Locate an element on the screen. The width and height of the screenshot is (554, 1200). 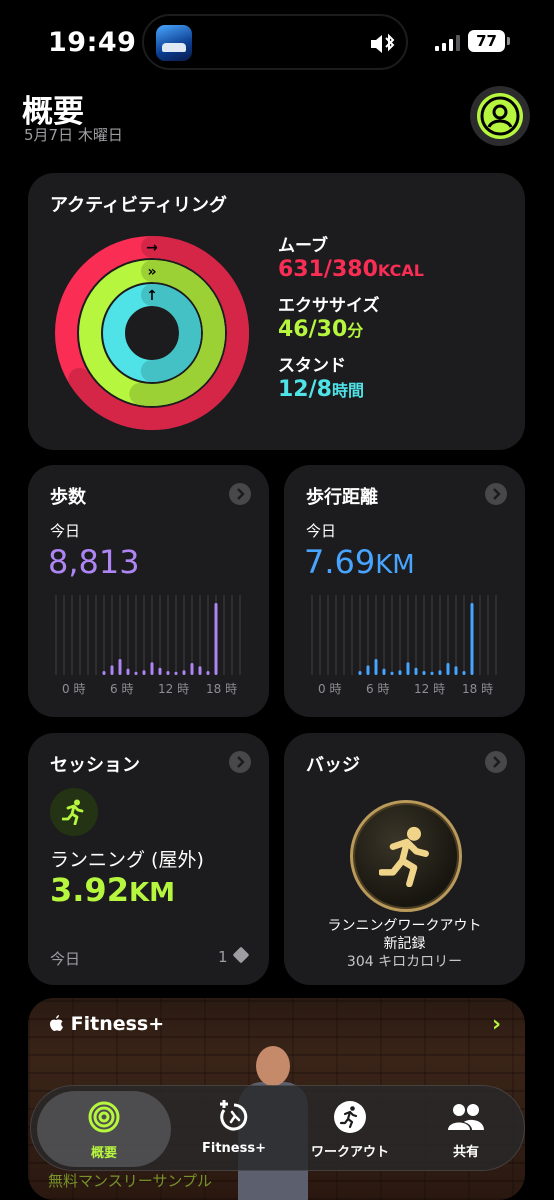
sessions-card: セッション ランニング (屋外) 3.92KM 今日 1 is located at coordinates (148, 859).